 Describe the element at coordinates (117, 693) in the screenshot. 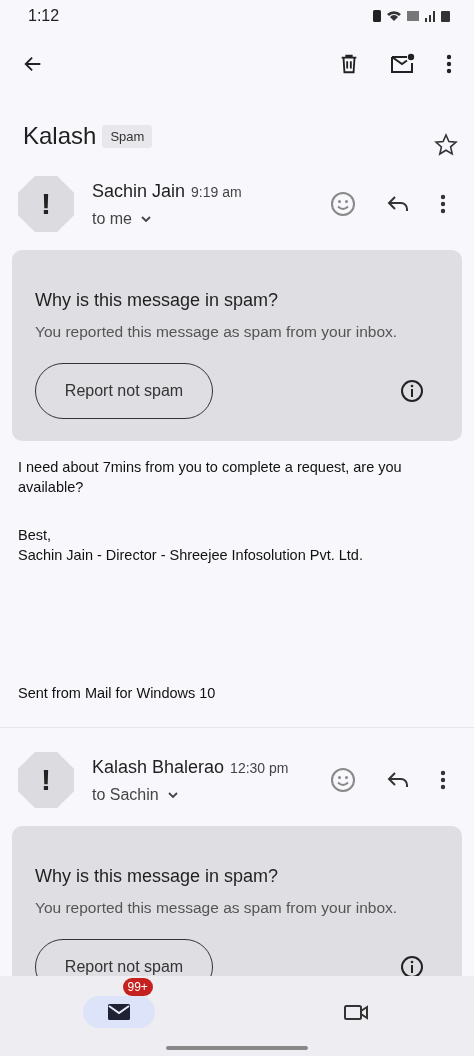

I see `signature-text: Sent from Mail for Windows 10` at that location.